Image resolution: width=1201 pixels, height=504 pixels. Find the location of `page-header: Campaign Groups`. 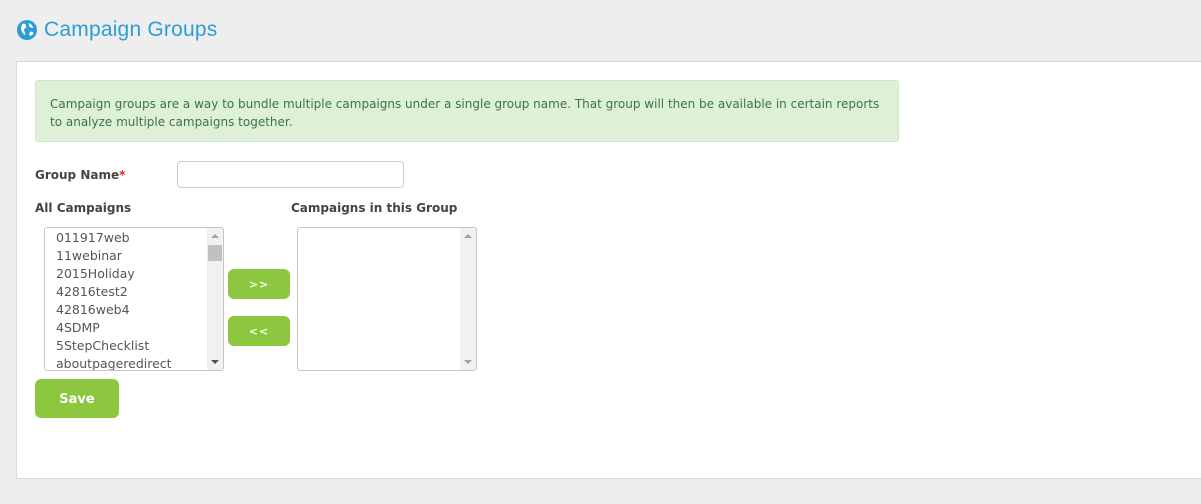

page-header: Campaign Groups is located at coordinates (116, 30).